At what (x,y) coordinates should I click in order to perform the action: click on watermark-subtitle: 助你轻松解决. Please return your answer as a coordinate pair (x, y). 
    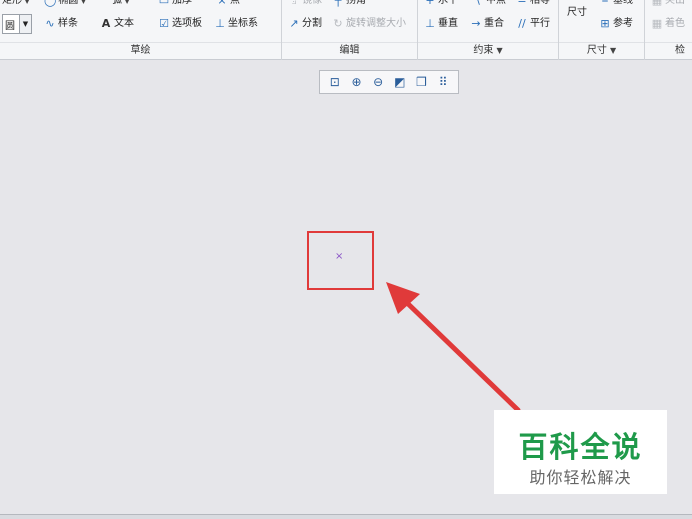
    Looking at the image, I should click on (580, 477).